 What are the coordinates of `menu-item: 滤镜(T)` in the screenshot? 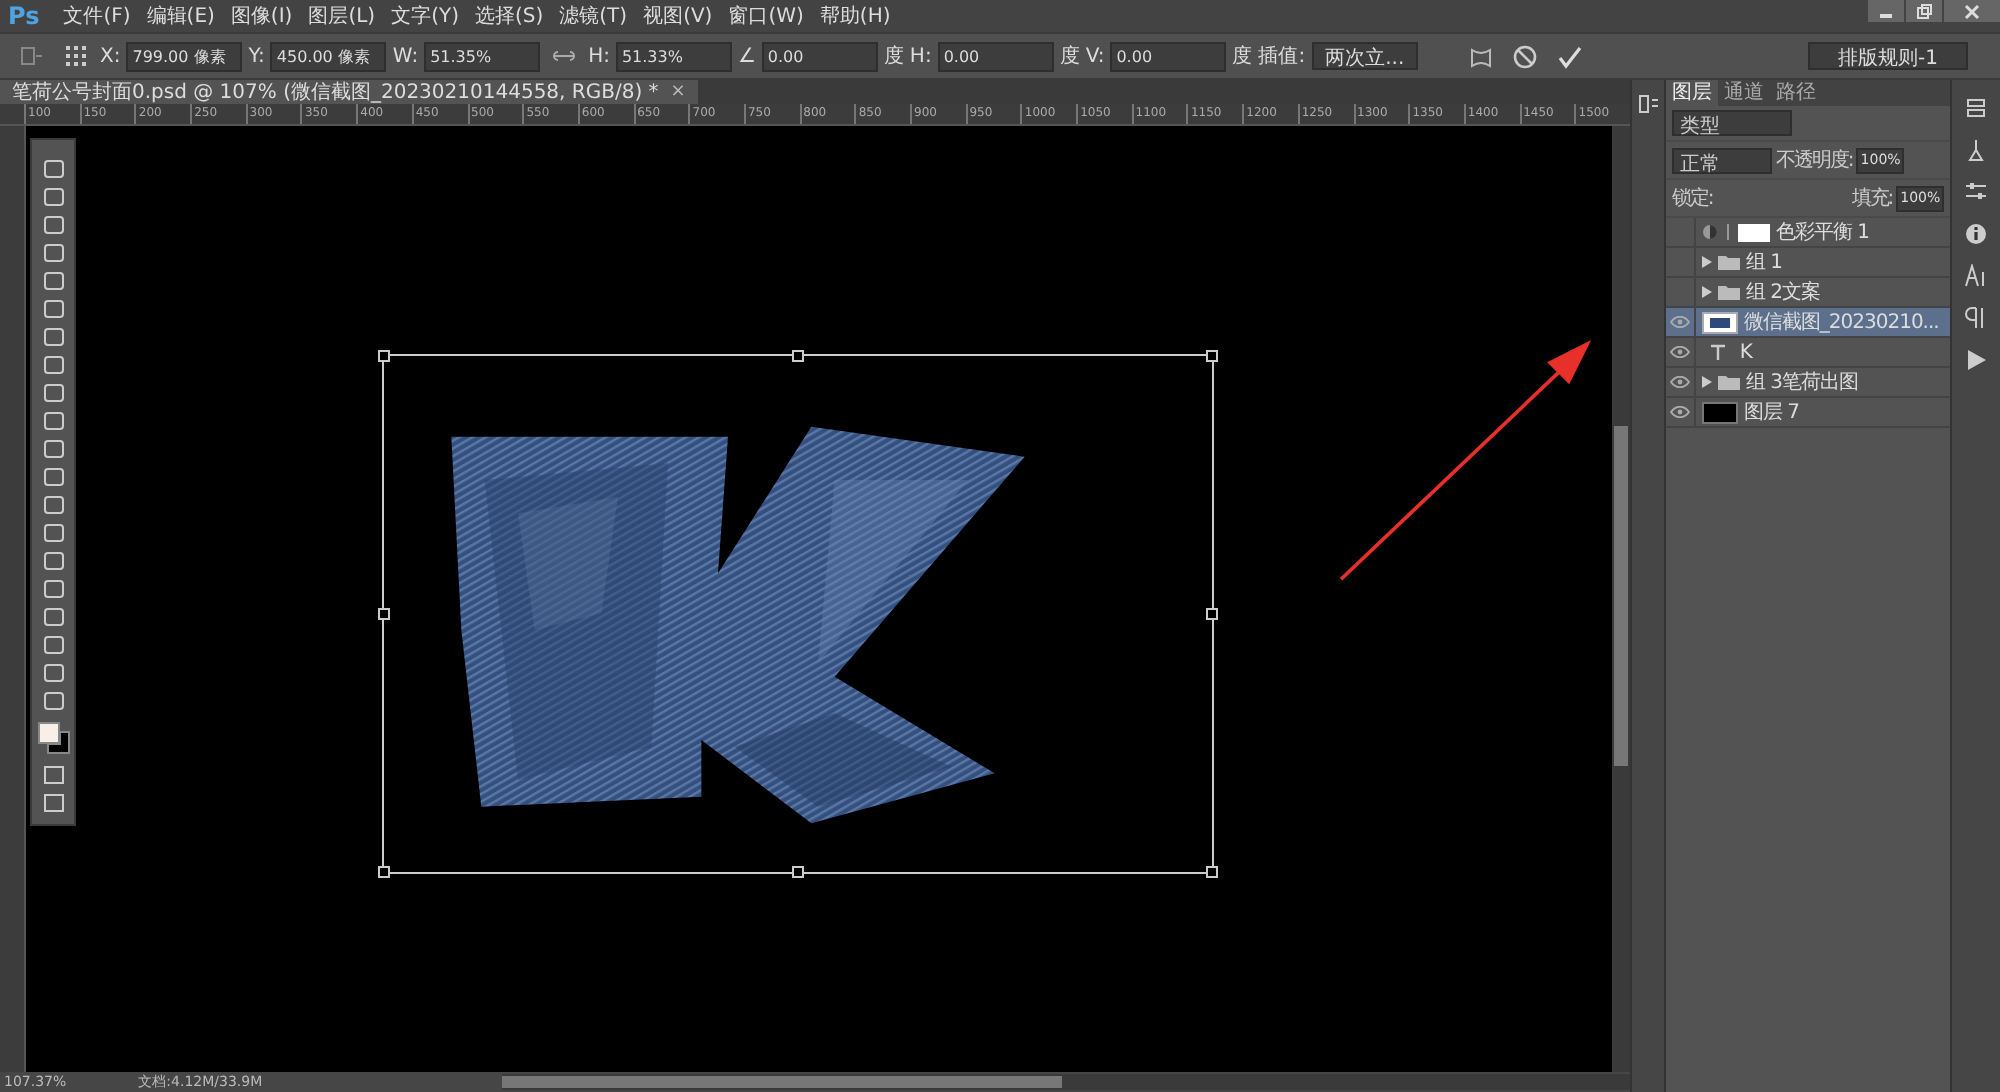 It's located at (593, 16).